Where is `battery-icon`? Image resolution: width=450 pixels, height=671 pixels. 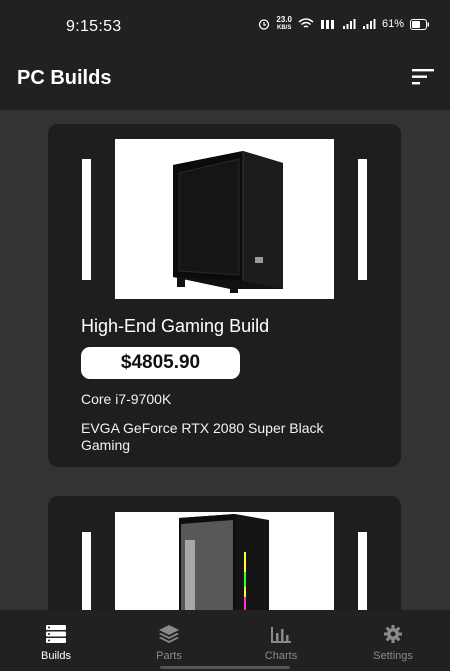
battery-icon is located at coordinates (419, 24).